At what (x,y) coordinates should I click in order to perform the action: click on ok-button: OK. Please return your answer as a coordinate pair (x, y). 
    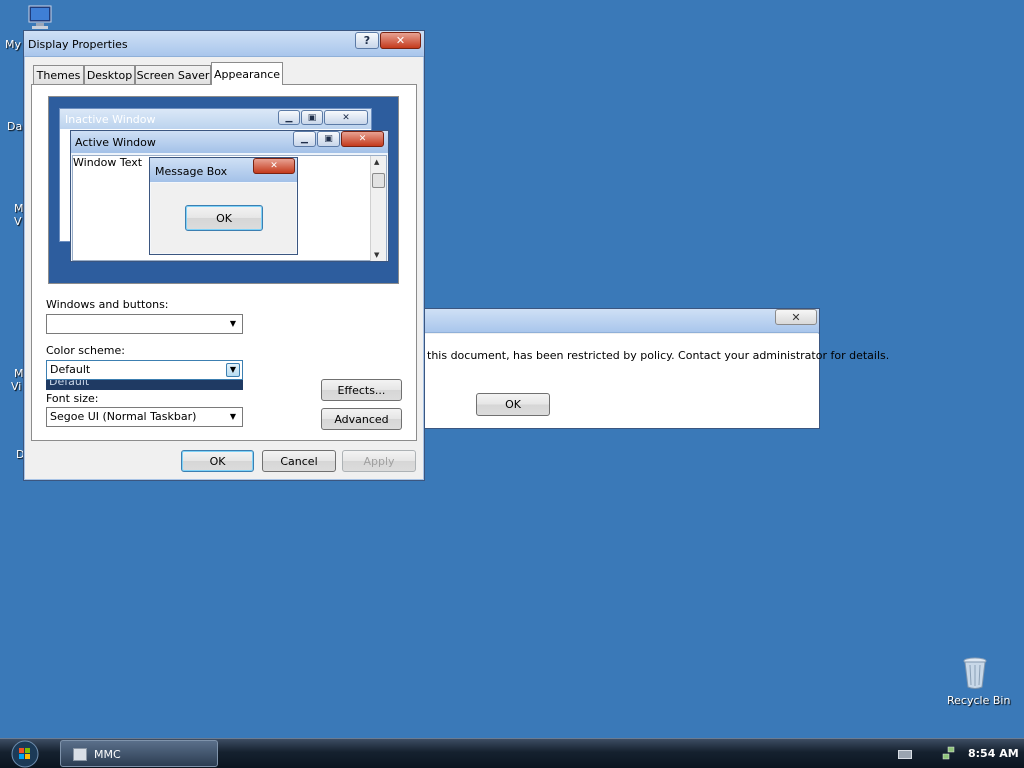
    Looking at the image, I should click on (217, 461).